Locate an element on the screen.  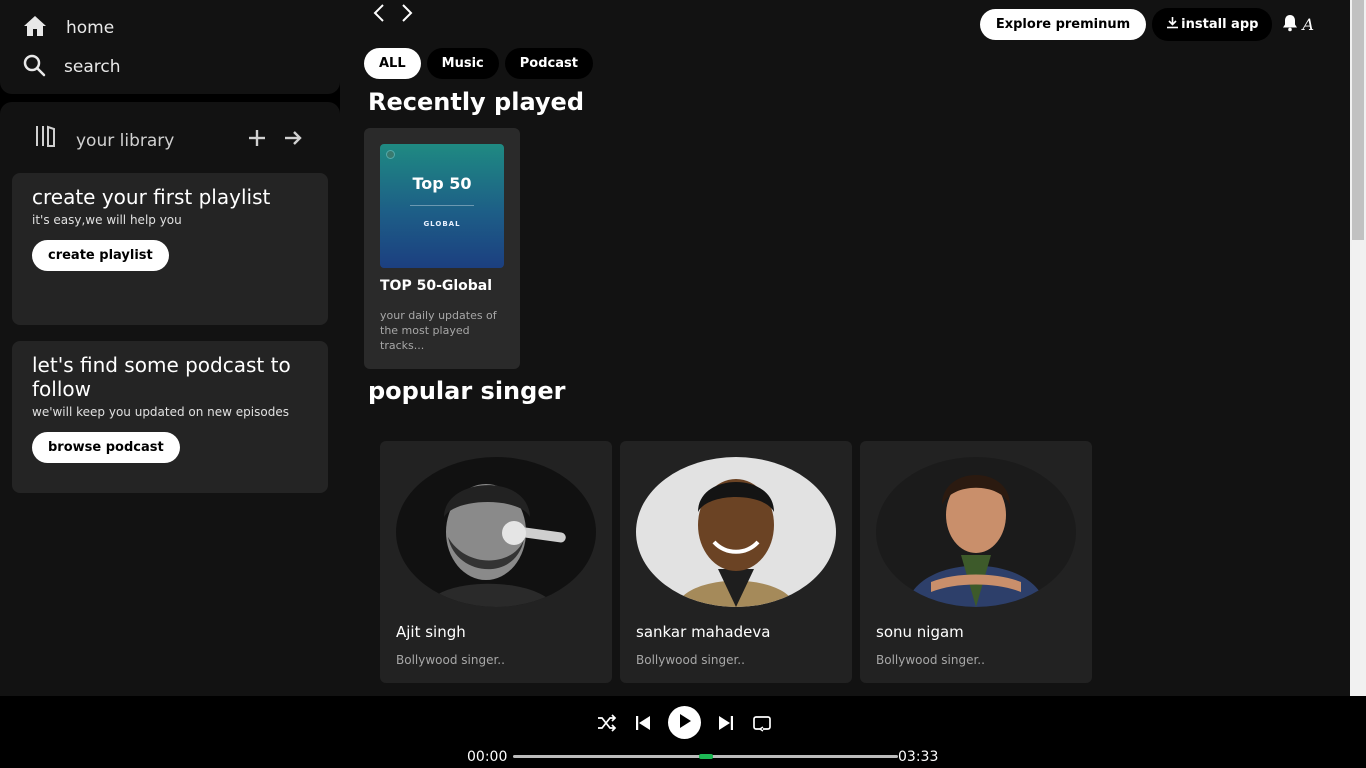
notifications: A is located at coordinates (1298, 25).